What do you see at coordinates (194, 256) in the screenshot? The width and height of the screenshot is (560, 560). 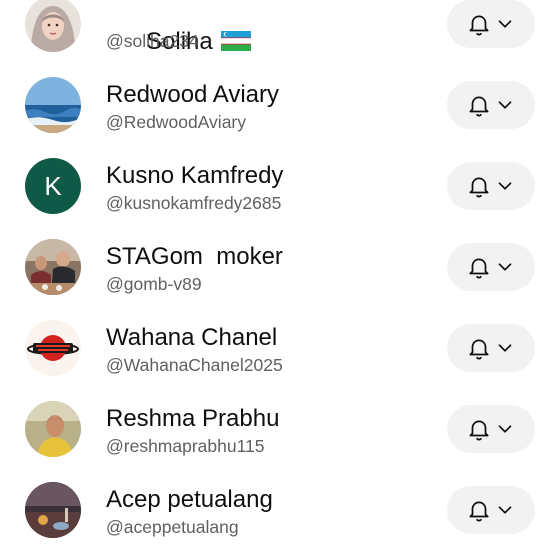 I see `channel-name: STAGom moker` at bounding box center [194, 256].